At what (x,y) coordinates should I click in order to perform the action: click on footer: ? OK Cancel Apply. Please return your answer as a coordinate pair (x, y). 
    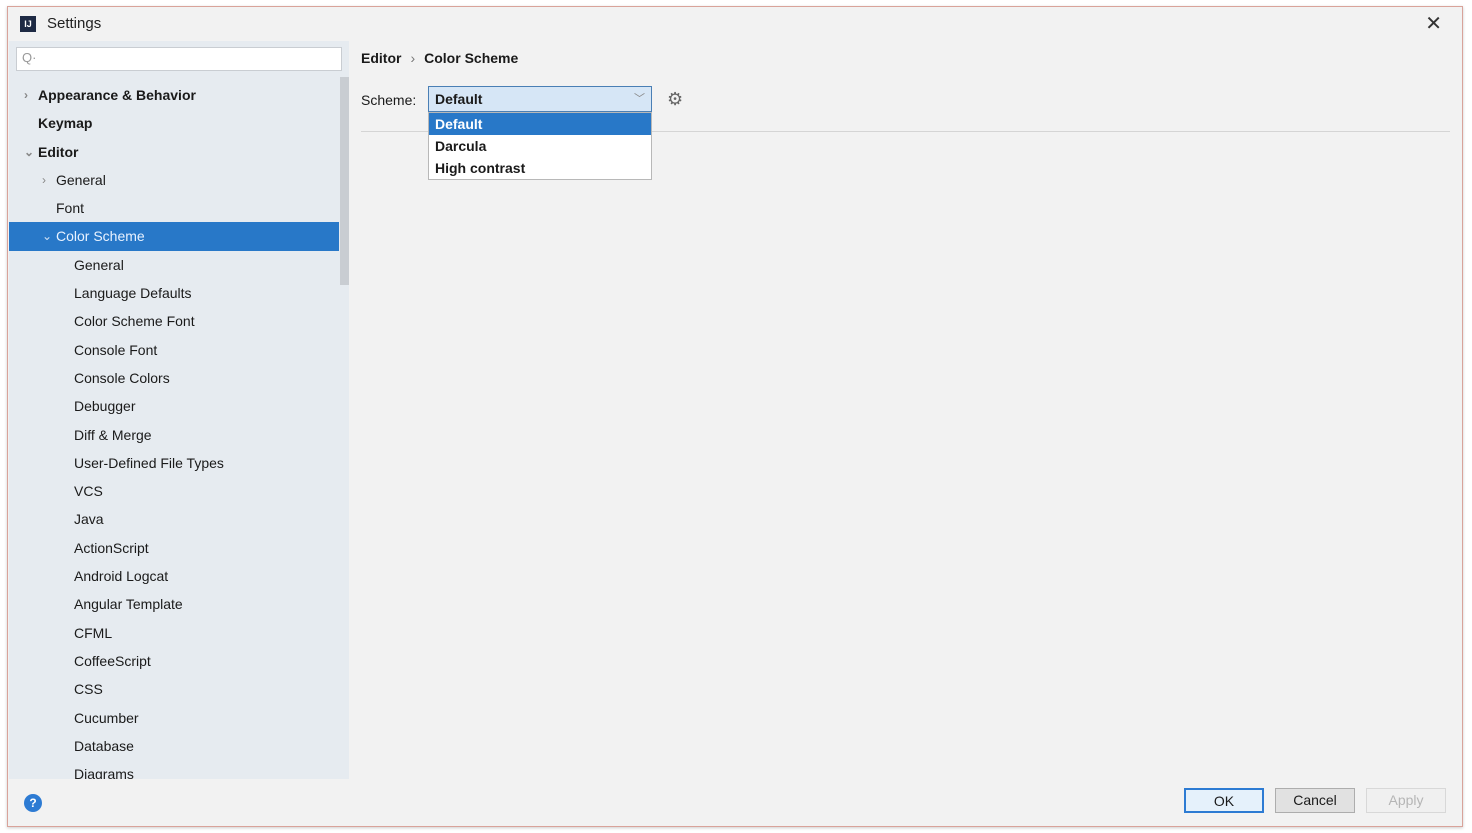
    Looking at the image, I should click on (735, 803).